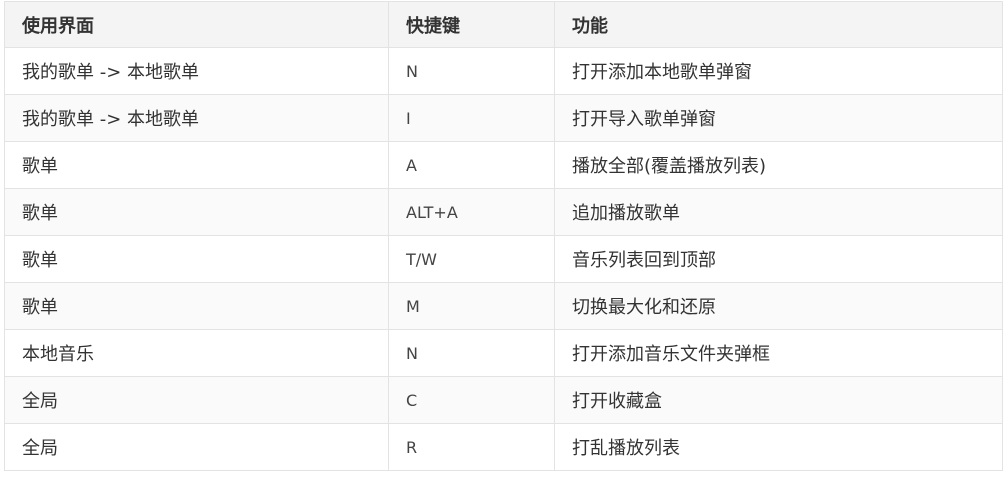 This screenshot has width=1004, height=477. What do you see at coordinates (471, 259) in the screenshot?
I see `shortcut-cell: T/W` at bounding box center [471, 259].